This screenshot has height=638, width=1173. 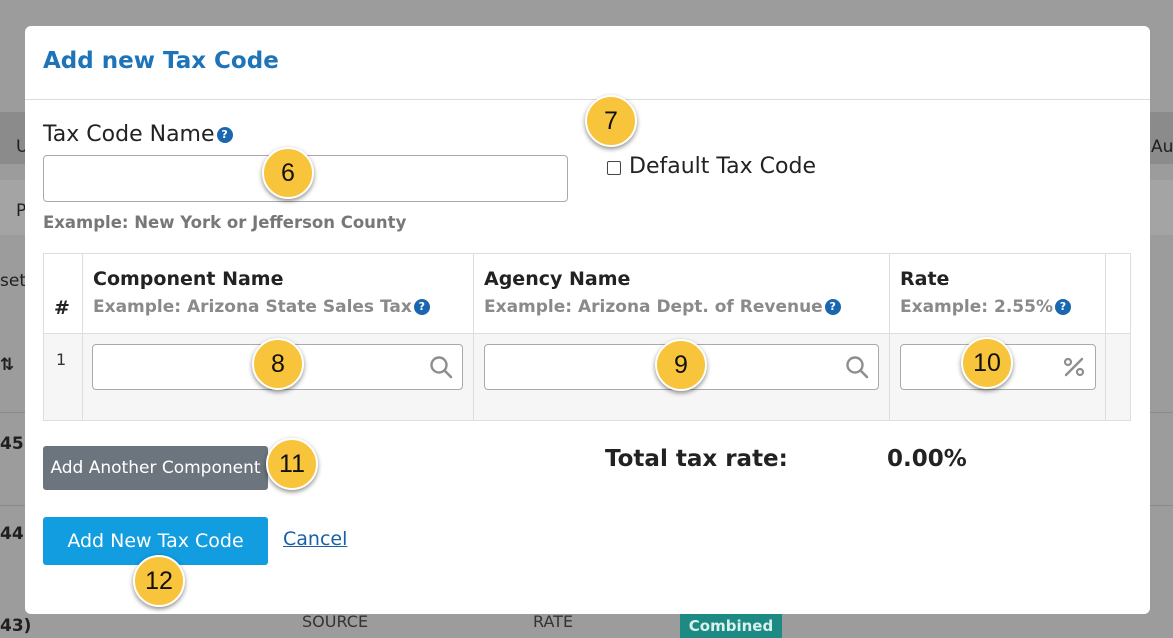 What do you see at coordinates (61, 359) in the screenshot?
I see `row-index: 1` at bounding box center [61, 359].